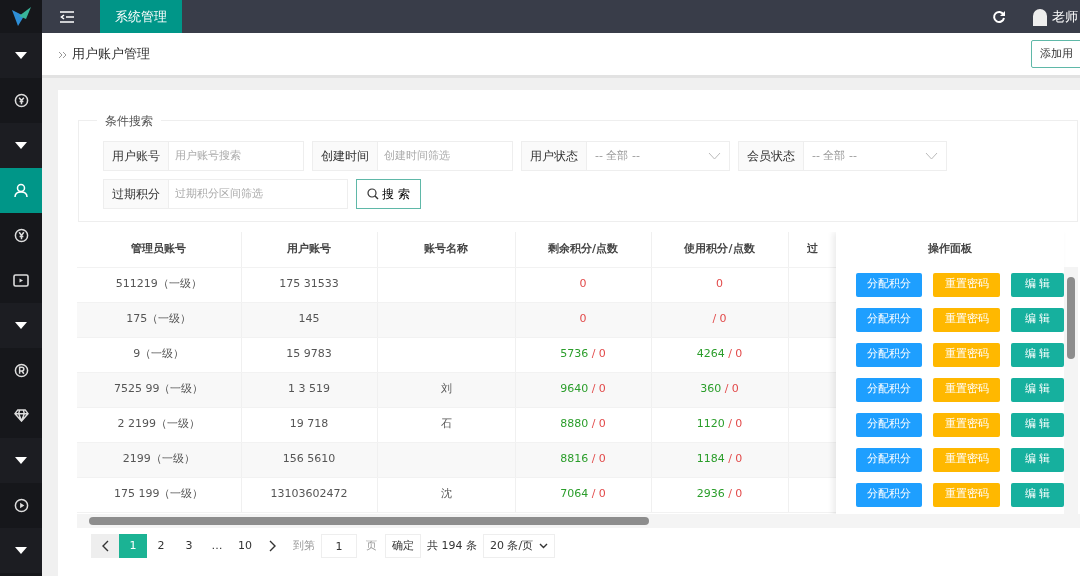 Image resolution: width=1080 pixels, height=576 pixels. Describe the element at coordinates (583, 249) in the screenshot. I see `column-header: 剩余积分/点数` at that location.